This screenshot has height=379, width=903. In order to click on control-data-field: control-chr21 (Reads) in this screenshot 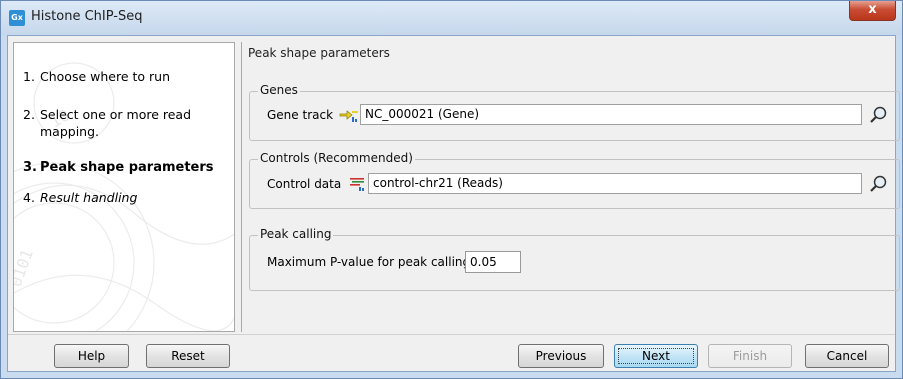, I will do `click(615, 183)`.